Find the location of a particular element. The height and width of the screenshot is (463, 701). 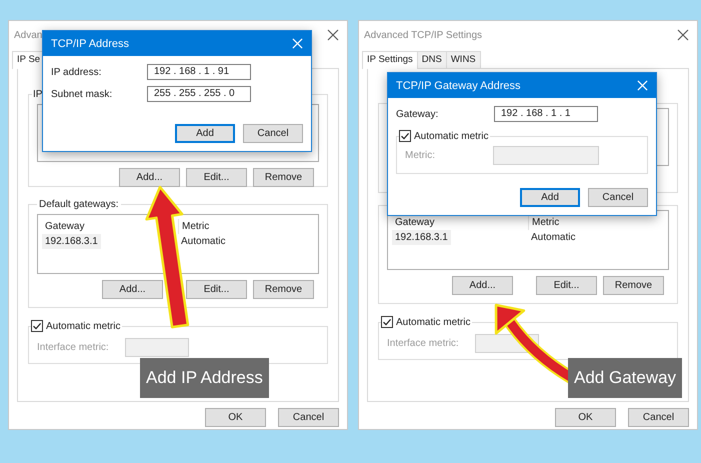

tab: WINS is located at coordinates (463, 59).